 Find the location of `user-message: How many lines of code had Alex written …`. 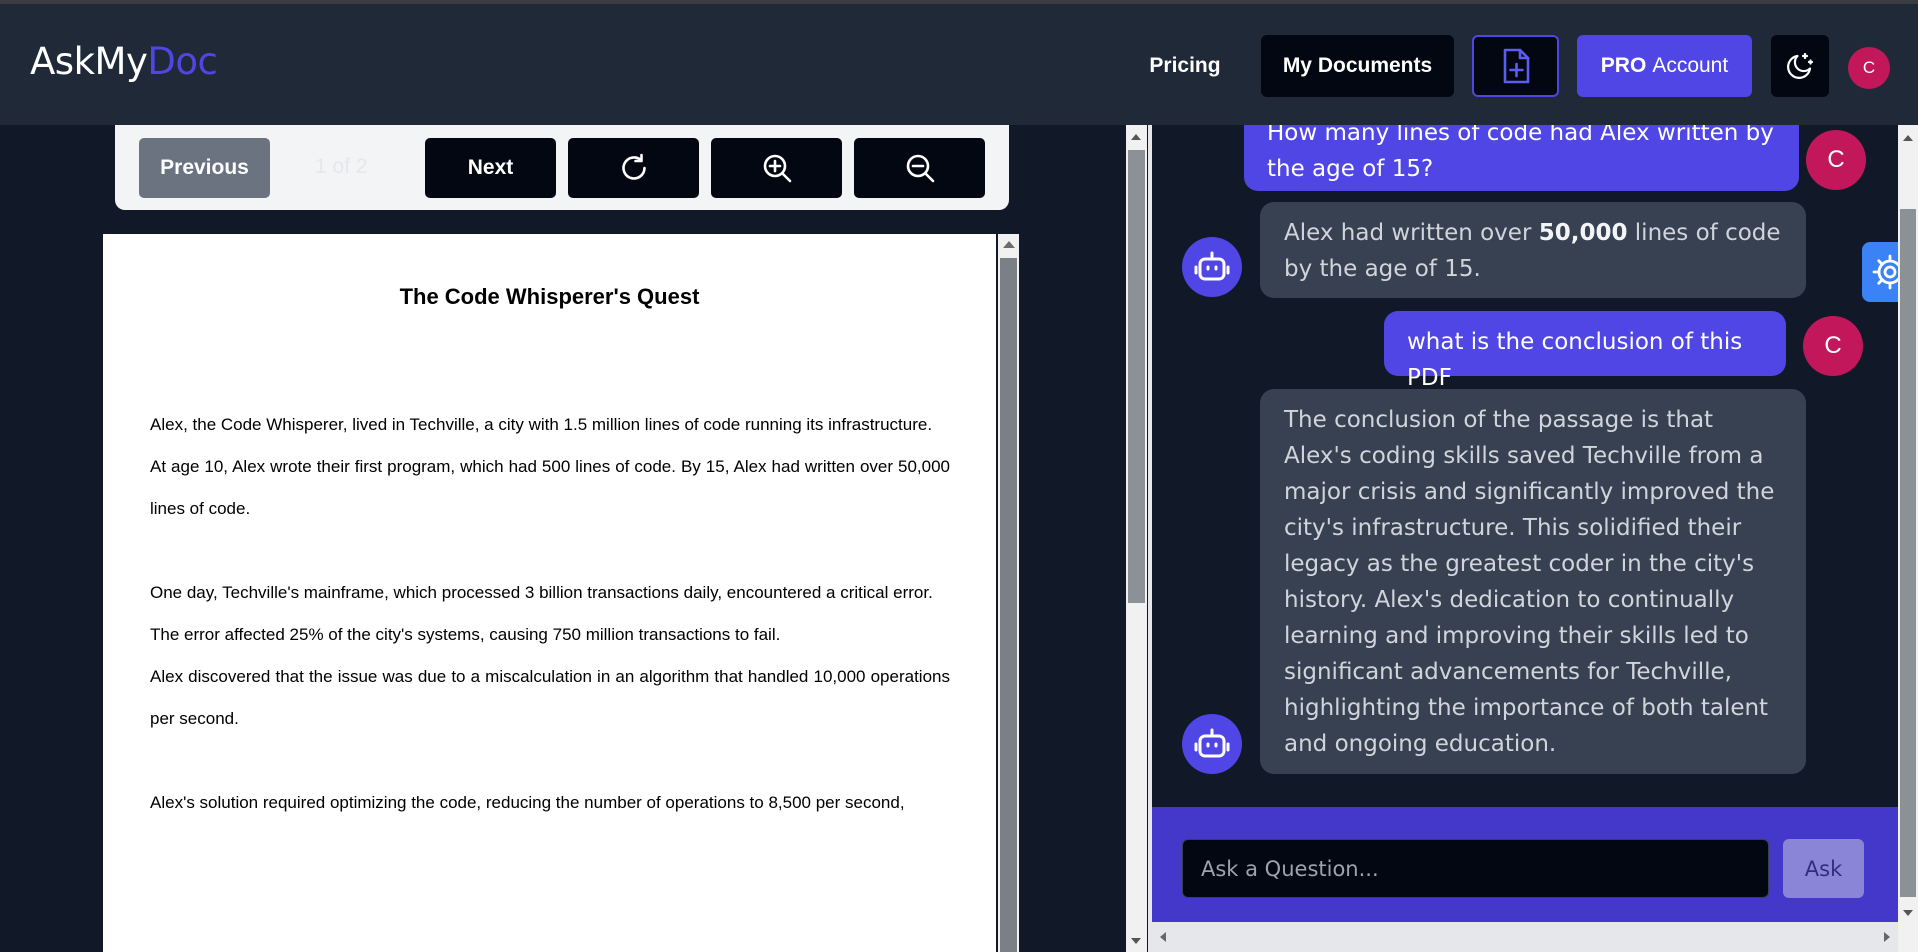

user-message: How many lines of code had Alex written … is located at coordinates (1521, 158).